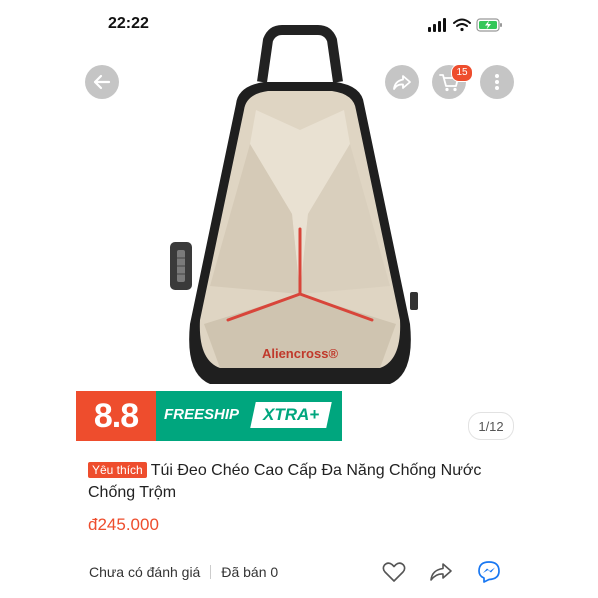 The width and height of the screenshot is (598, 598). I want to click on rating-text: Chưa có đánh giá, so click(144, 572).